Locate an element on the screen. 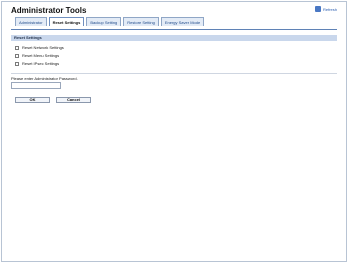 The width and height of the screenshot is (350, 266). page-title: Administrator Tools is located at coordinates (49, 10).